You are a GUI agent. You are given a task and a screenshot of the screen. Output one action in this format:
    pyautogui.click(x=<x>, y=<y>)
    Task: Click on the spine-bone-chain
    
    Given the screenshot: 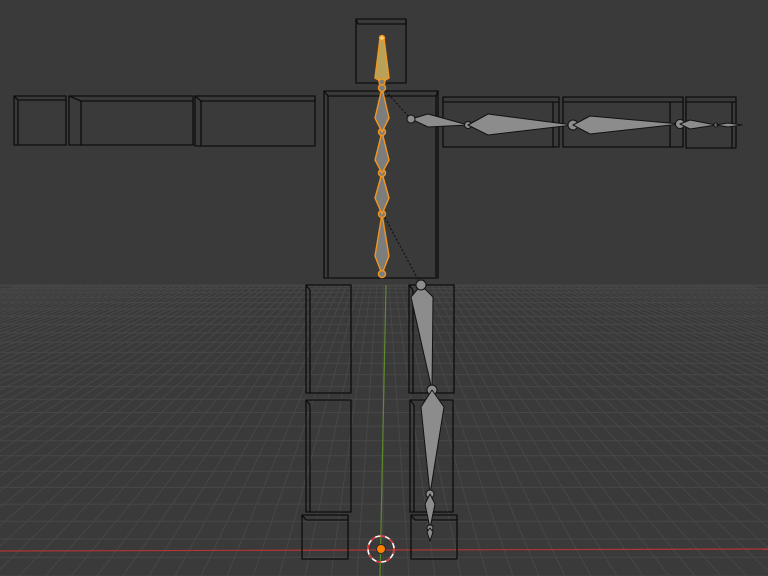 What is the action you would take?
    pyautogui.click(x=382, y=156)
    